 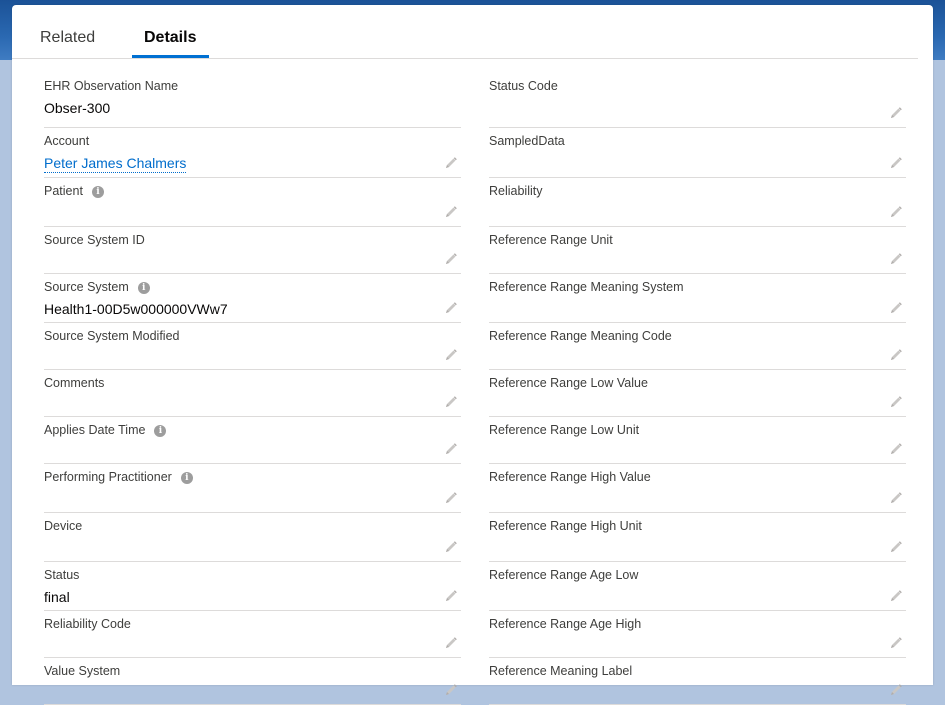 I want to click on field-label: Source System Modified, so click(x=111, y=336).